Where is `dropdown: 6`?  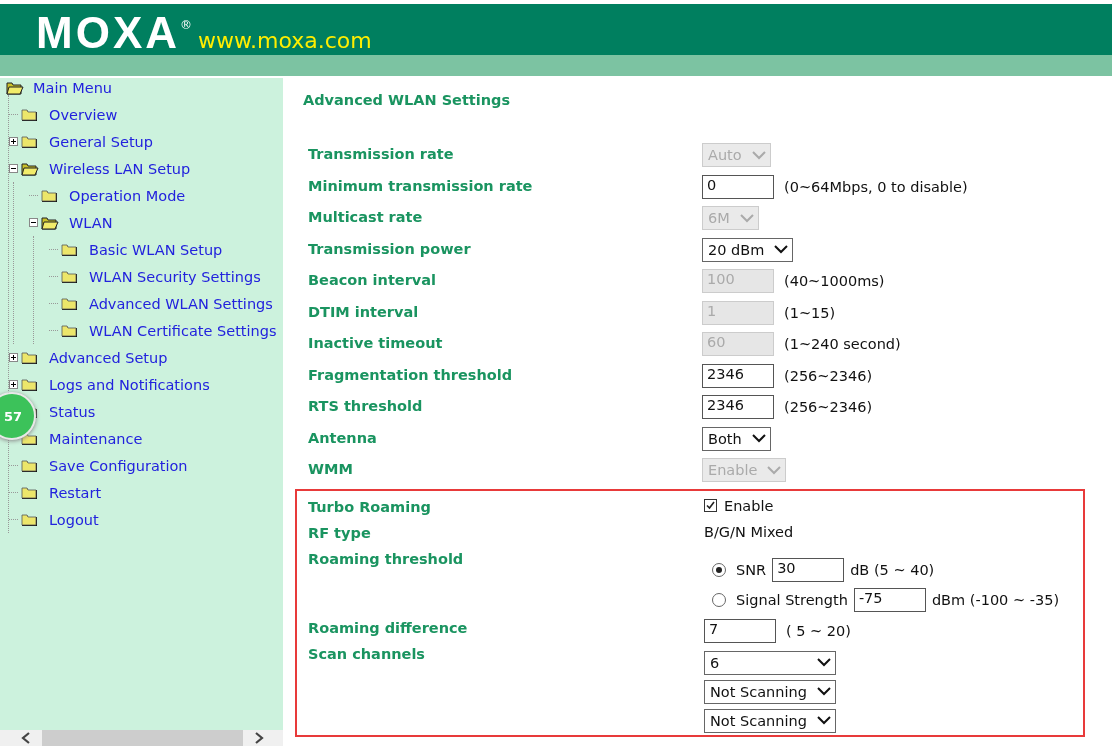
dropdown: 6 is located at coordinates (770, 662).